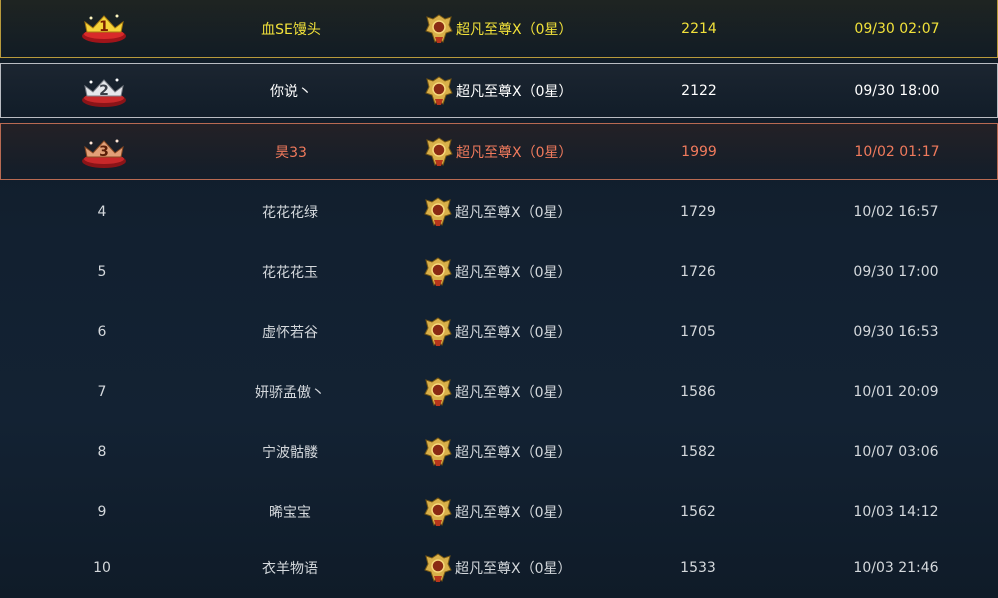  Describe the element at coordinates (102, 512) in the screenshot. I see `rank-number: 9` at that location.